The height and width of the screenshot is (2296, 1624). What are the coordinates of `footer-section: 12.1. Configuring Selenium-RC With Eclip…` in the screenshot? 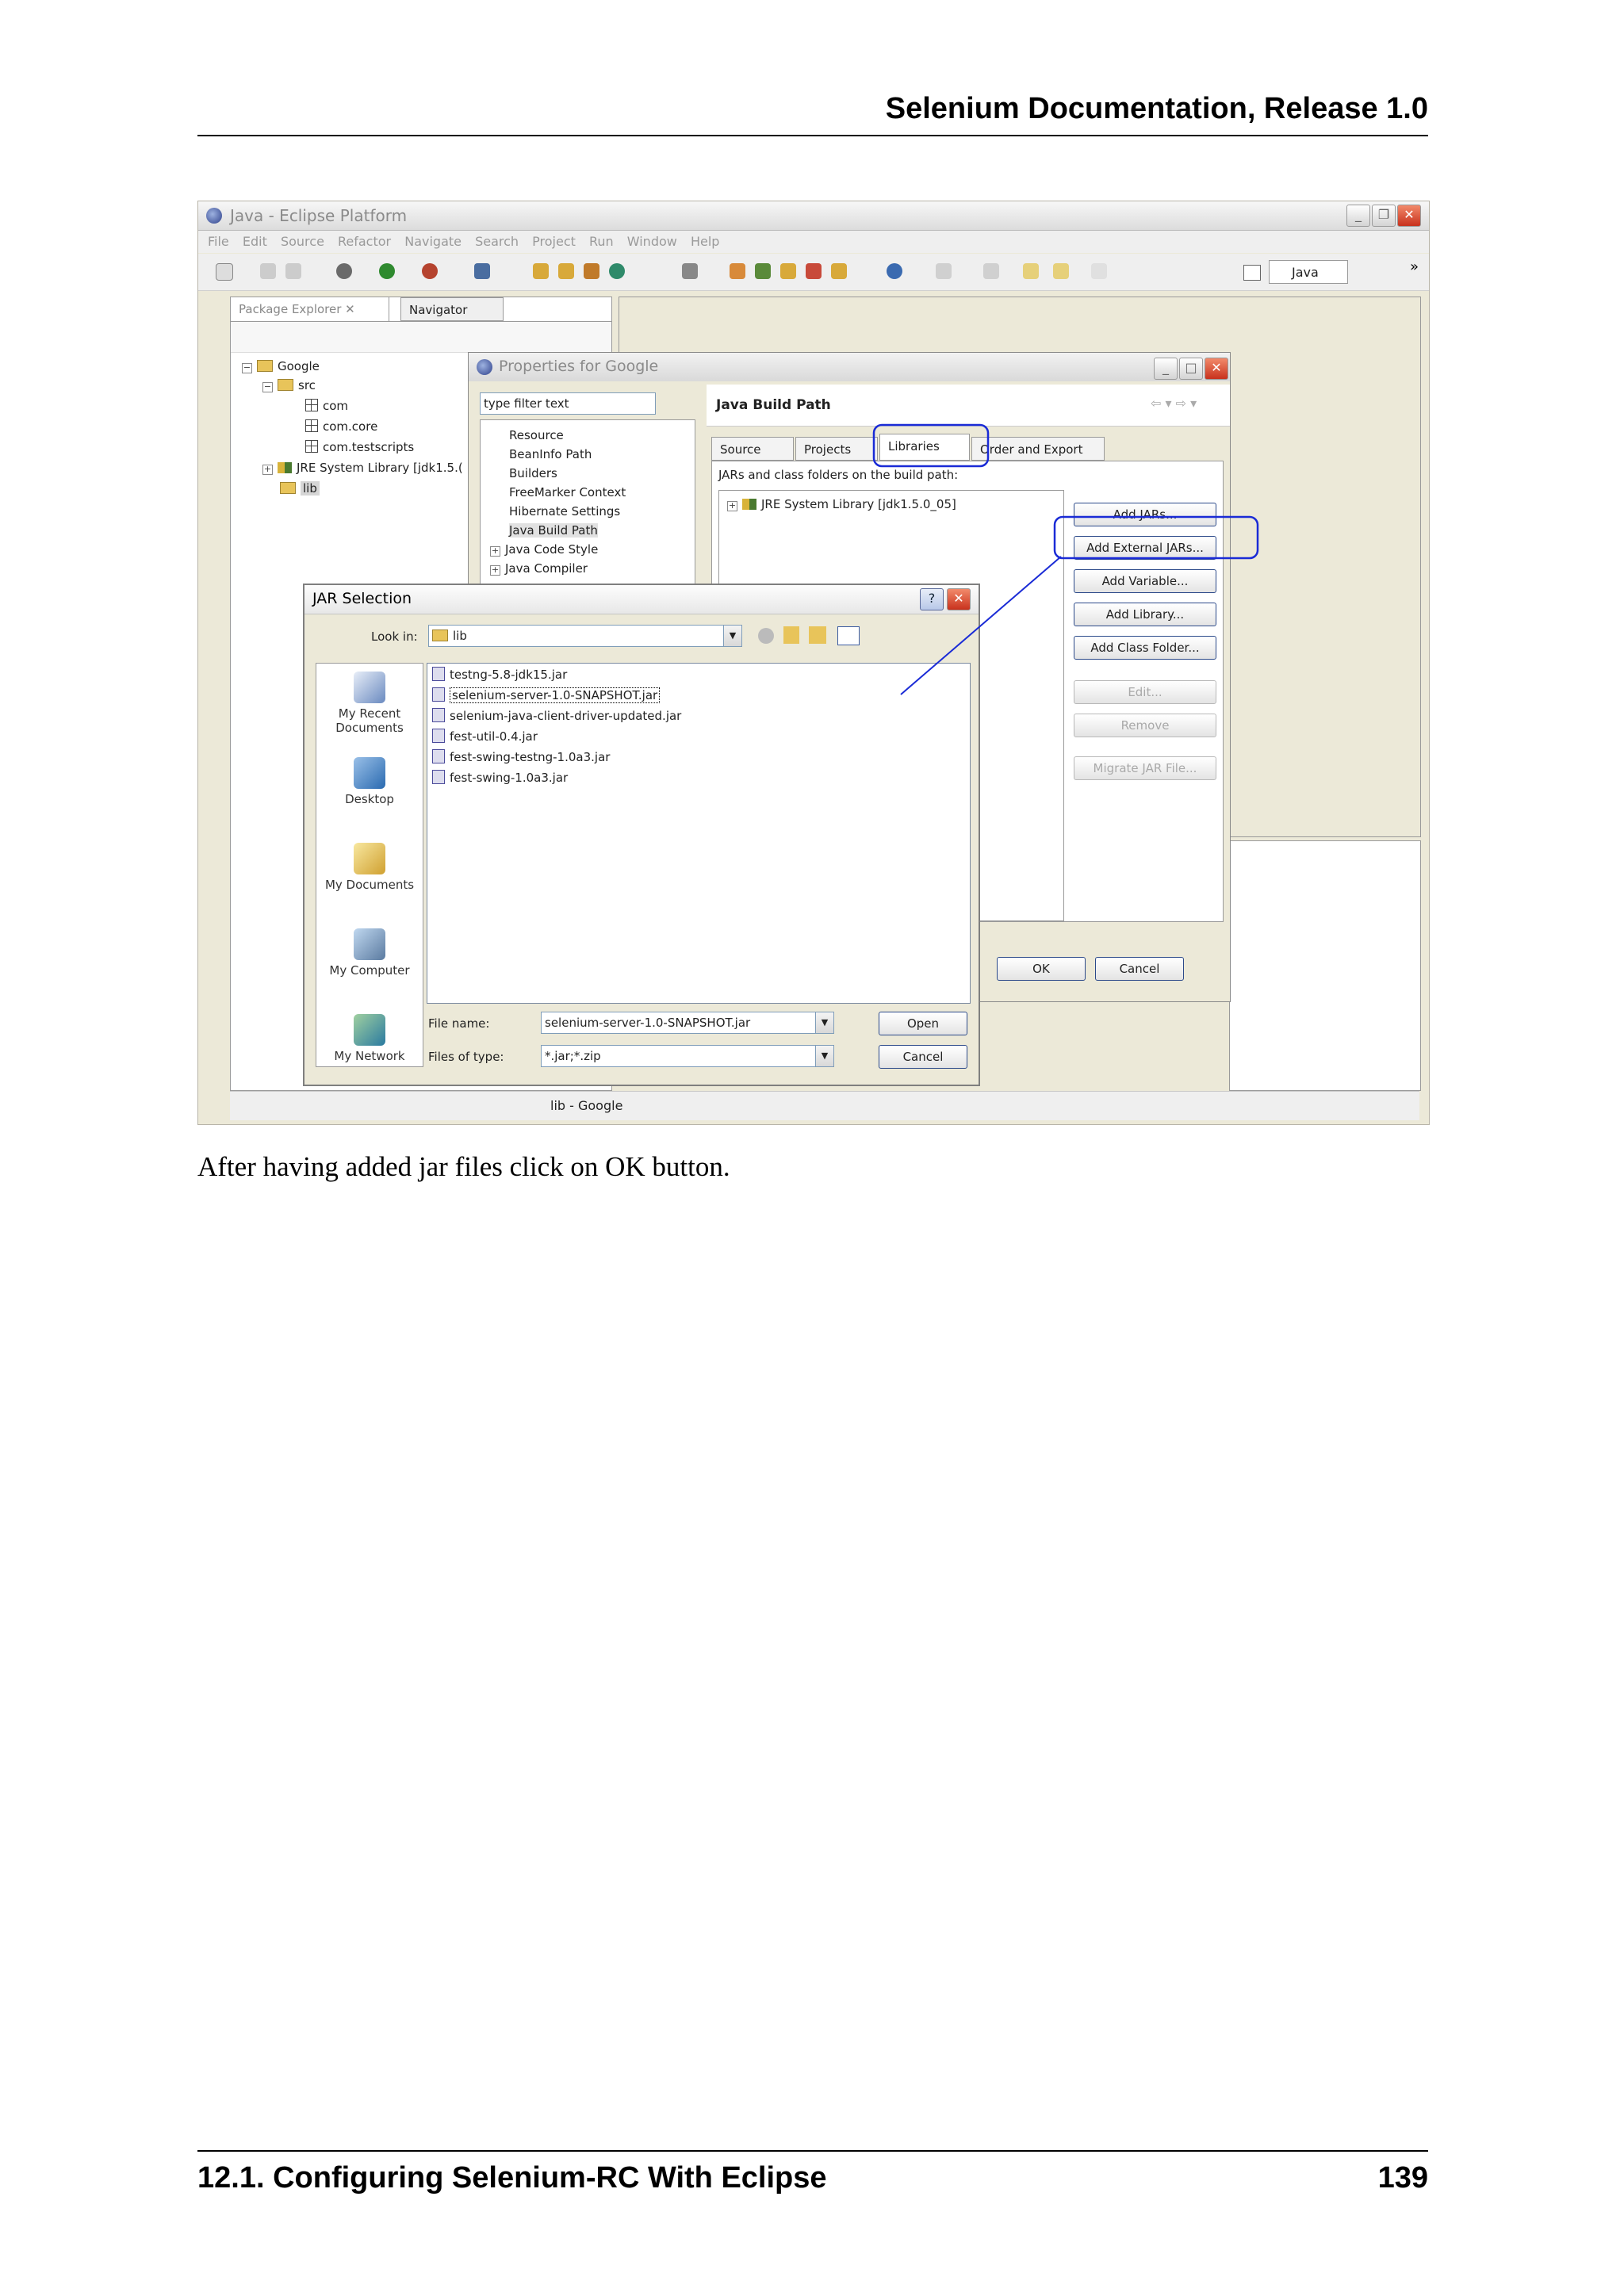 It's located at (512, 2178).